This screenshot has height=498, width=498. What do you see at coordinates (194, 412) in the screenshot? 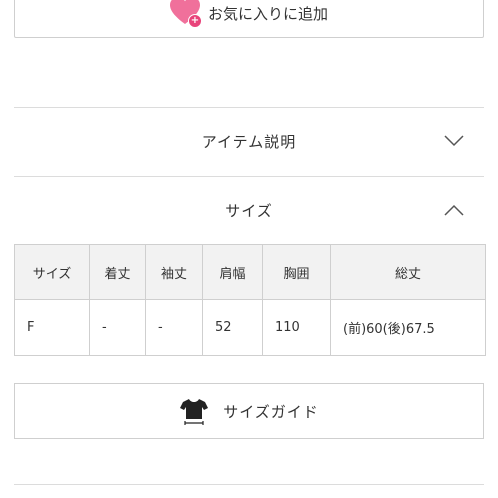
I see `tshirt-icon` at bounding box center [194, 412].